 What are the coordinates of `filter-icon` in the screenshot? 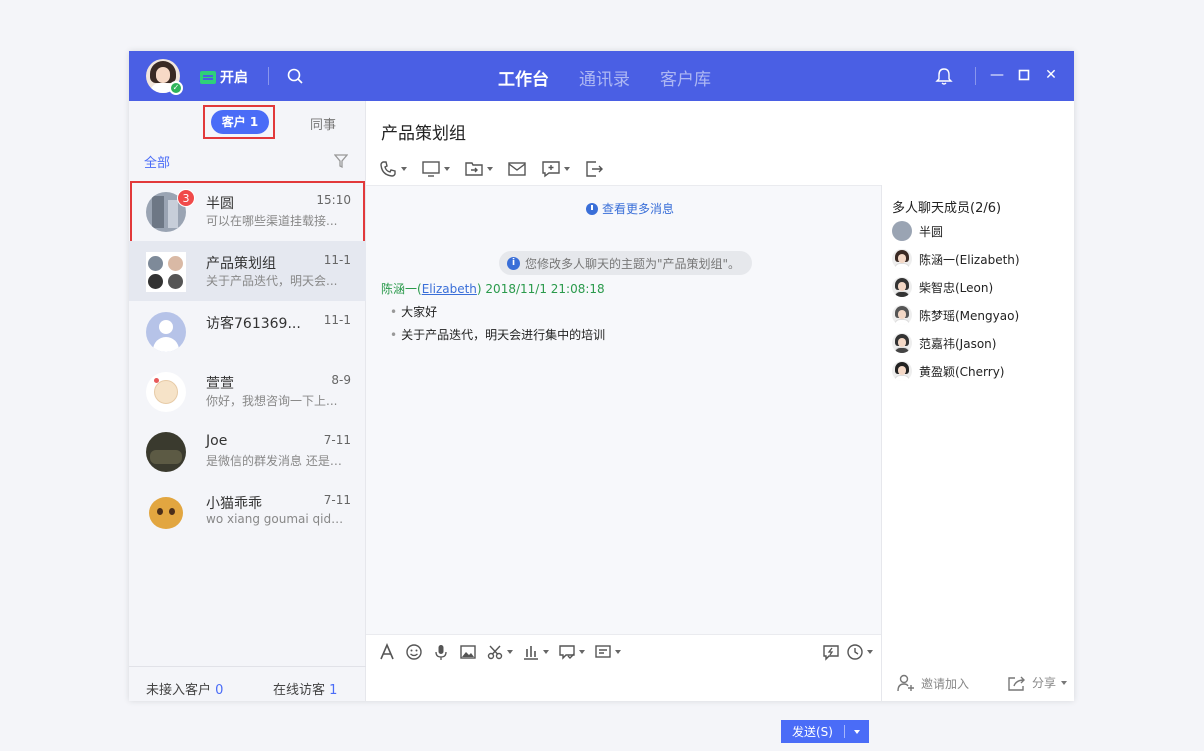 It's located at (341, 161).